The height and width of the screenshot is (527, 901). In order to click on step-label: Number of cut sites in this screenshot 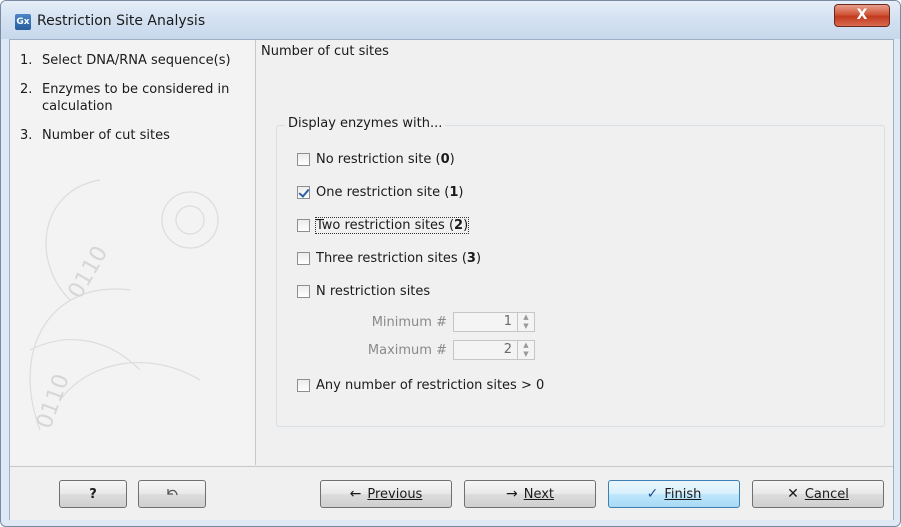, I will do `click(106, 135)`.